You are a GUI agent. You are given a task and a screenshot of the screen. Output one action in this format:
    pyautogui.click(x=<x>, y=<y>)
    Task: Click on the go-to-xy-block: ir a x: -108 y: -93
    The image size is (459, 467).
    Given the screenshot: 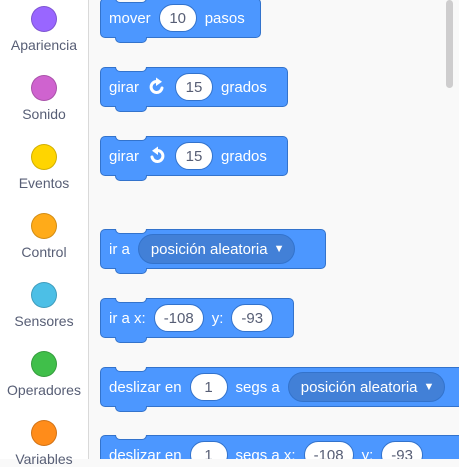 What is the action you would take?
    pyautogui.click(x=197, y=320)
    